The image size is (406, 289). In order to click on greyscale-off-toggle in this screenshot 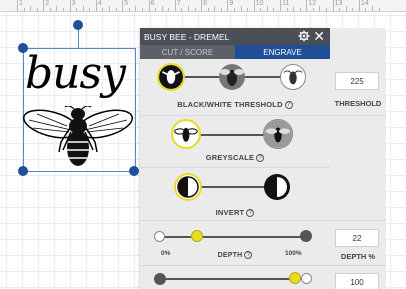, I will do `click(186, 134)`.